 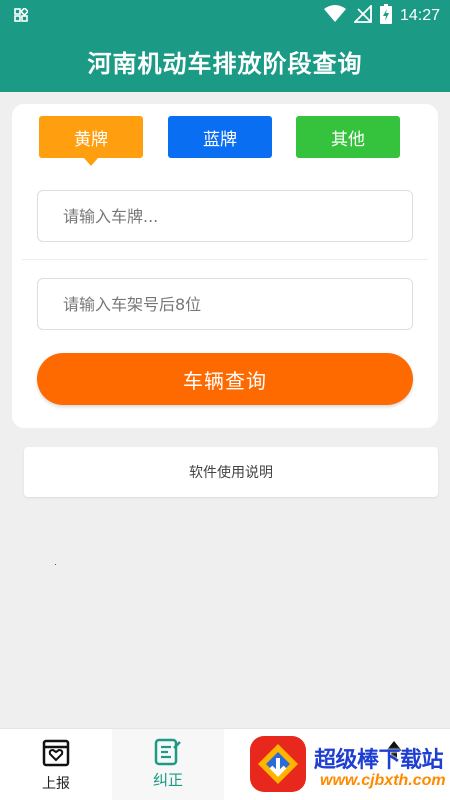 What do you see at coordinates (56, 784) in the screenshot?
I see `nav-report-label: 上报` at bounding box center [56, 784].